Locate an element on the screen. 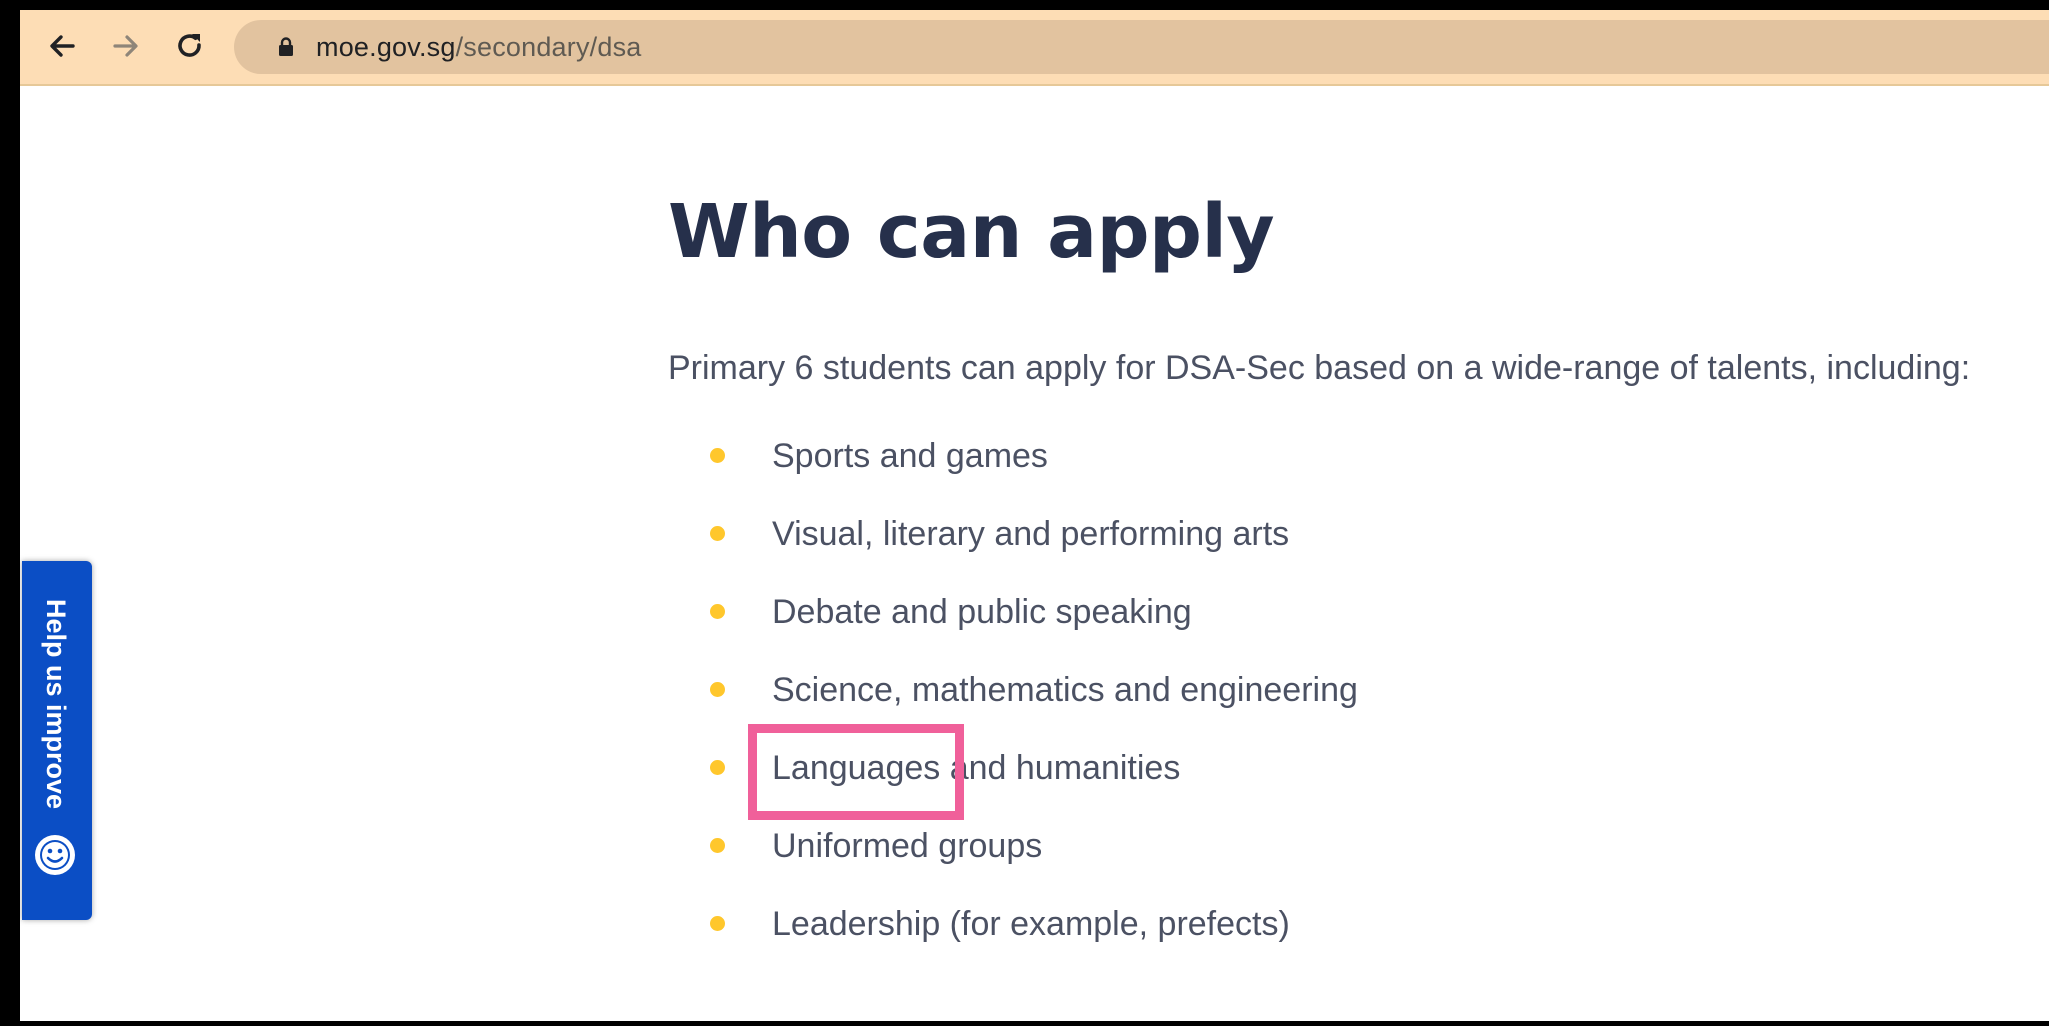 This screenshot has height=1026, width=2049. reload-button is located at coordinates (190, 46).